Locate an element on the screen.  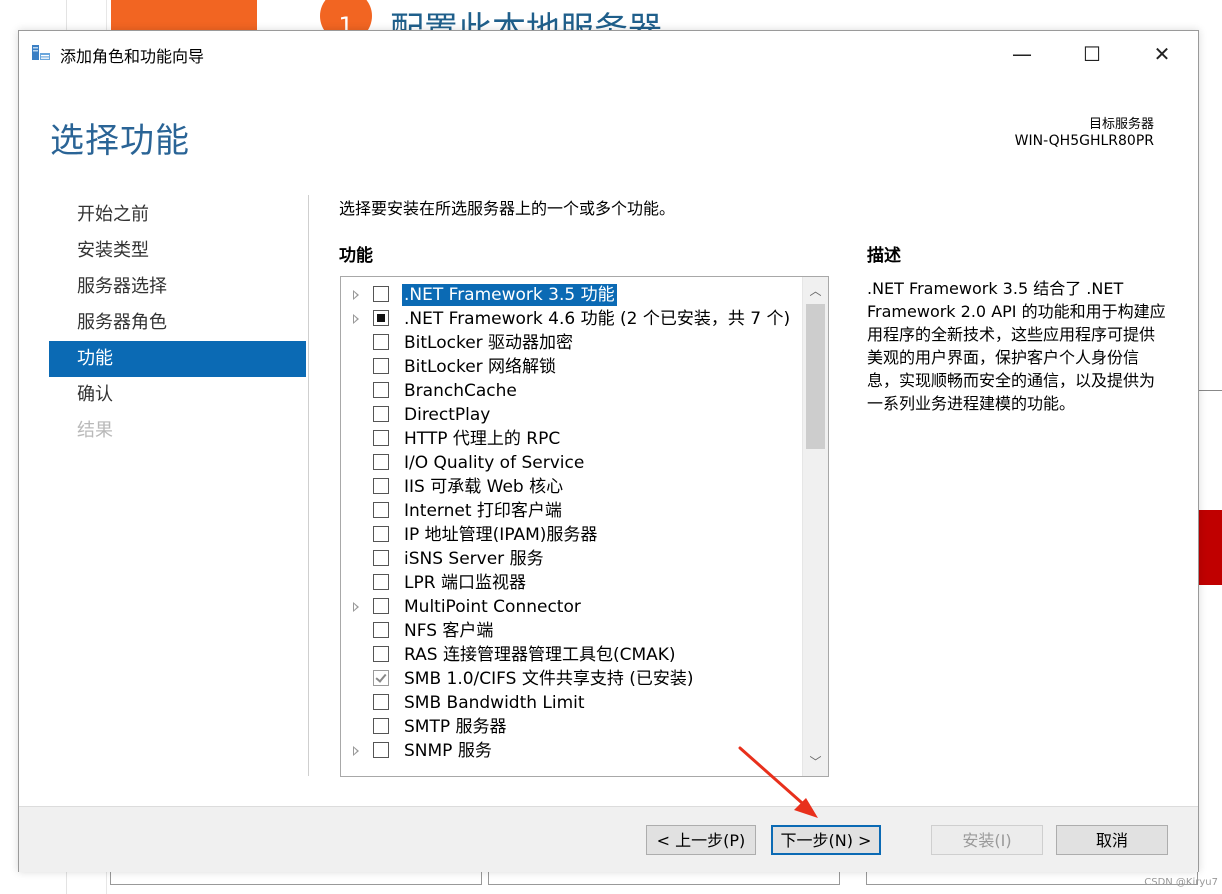
feature-row: BitLocker 网络解锁 is located at coordinates (571, 368).